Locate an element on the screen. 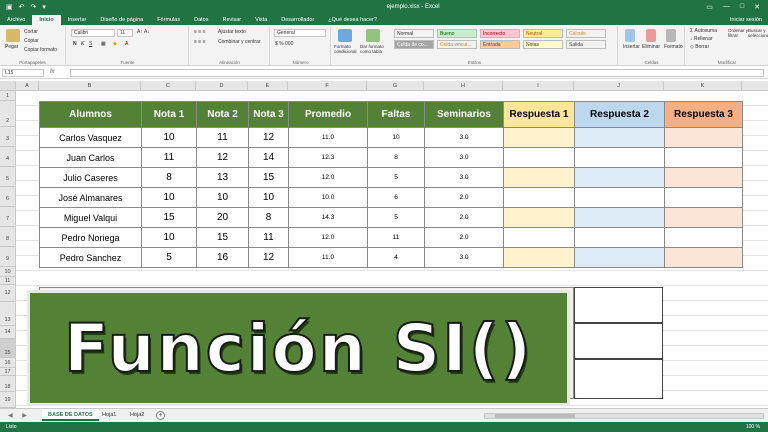 The image size is (768, 432). sheet-tab-hoja2: Hoja2 is located at coordinates (137, 415).